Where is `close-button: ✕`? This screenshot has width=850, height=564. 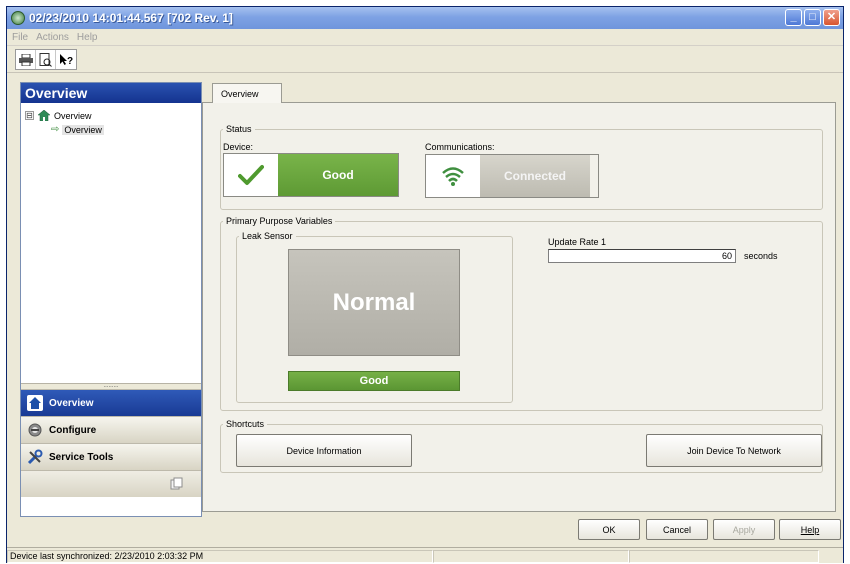
close-button: ✕ is located at coordinates (831, 17).